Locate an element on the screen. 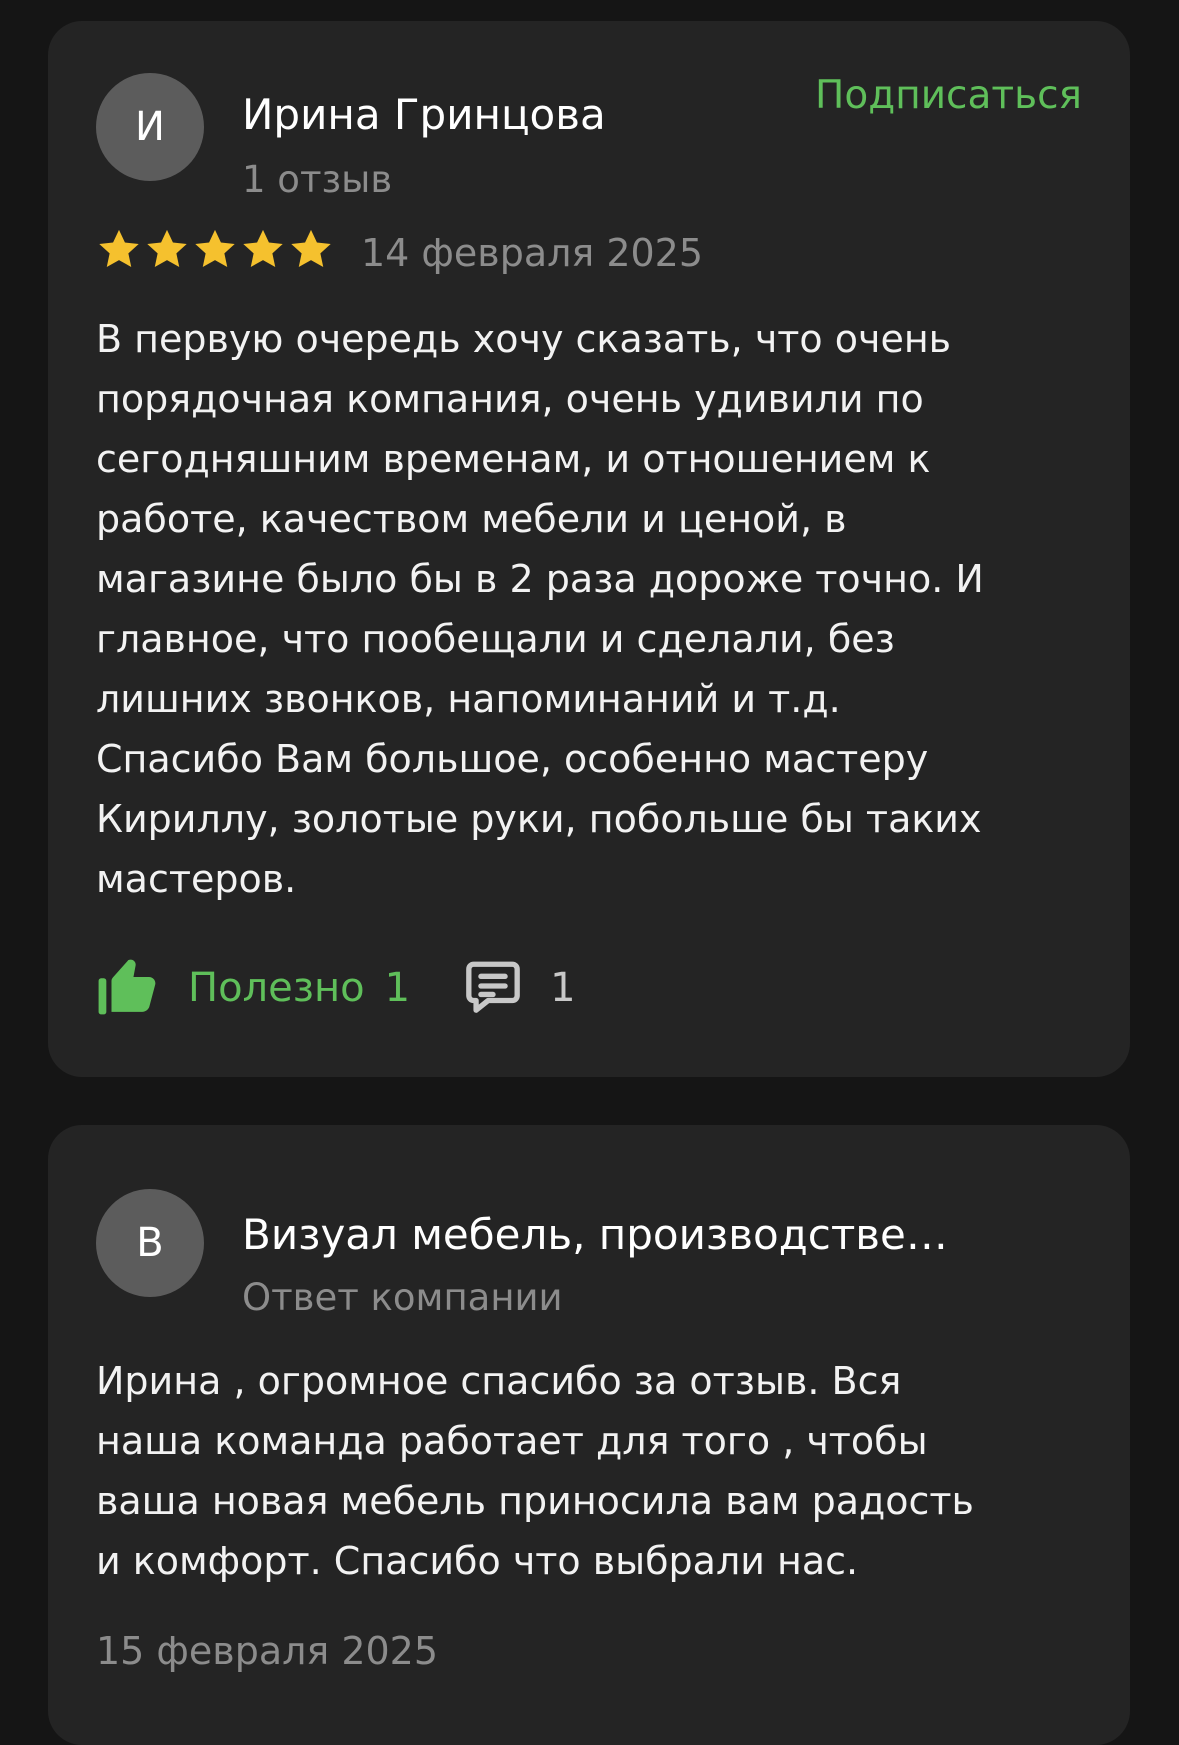 This screenshot has height=1745, width=1179. helpful-label: Полезно is located at coordinates (276, 988).